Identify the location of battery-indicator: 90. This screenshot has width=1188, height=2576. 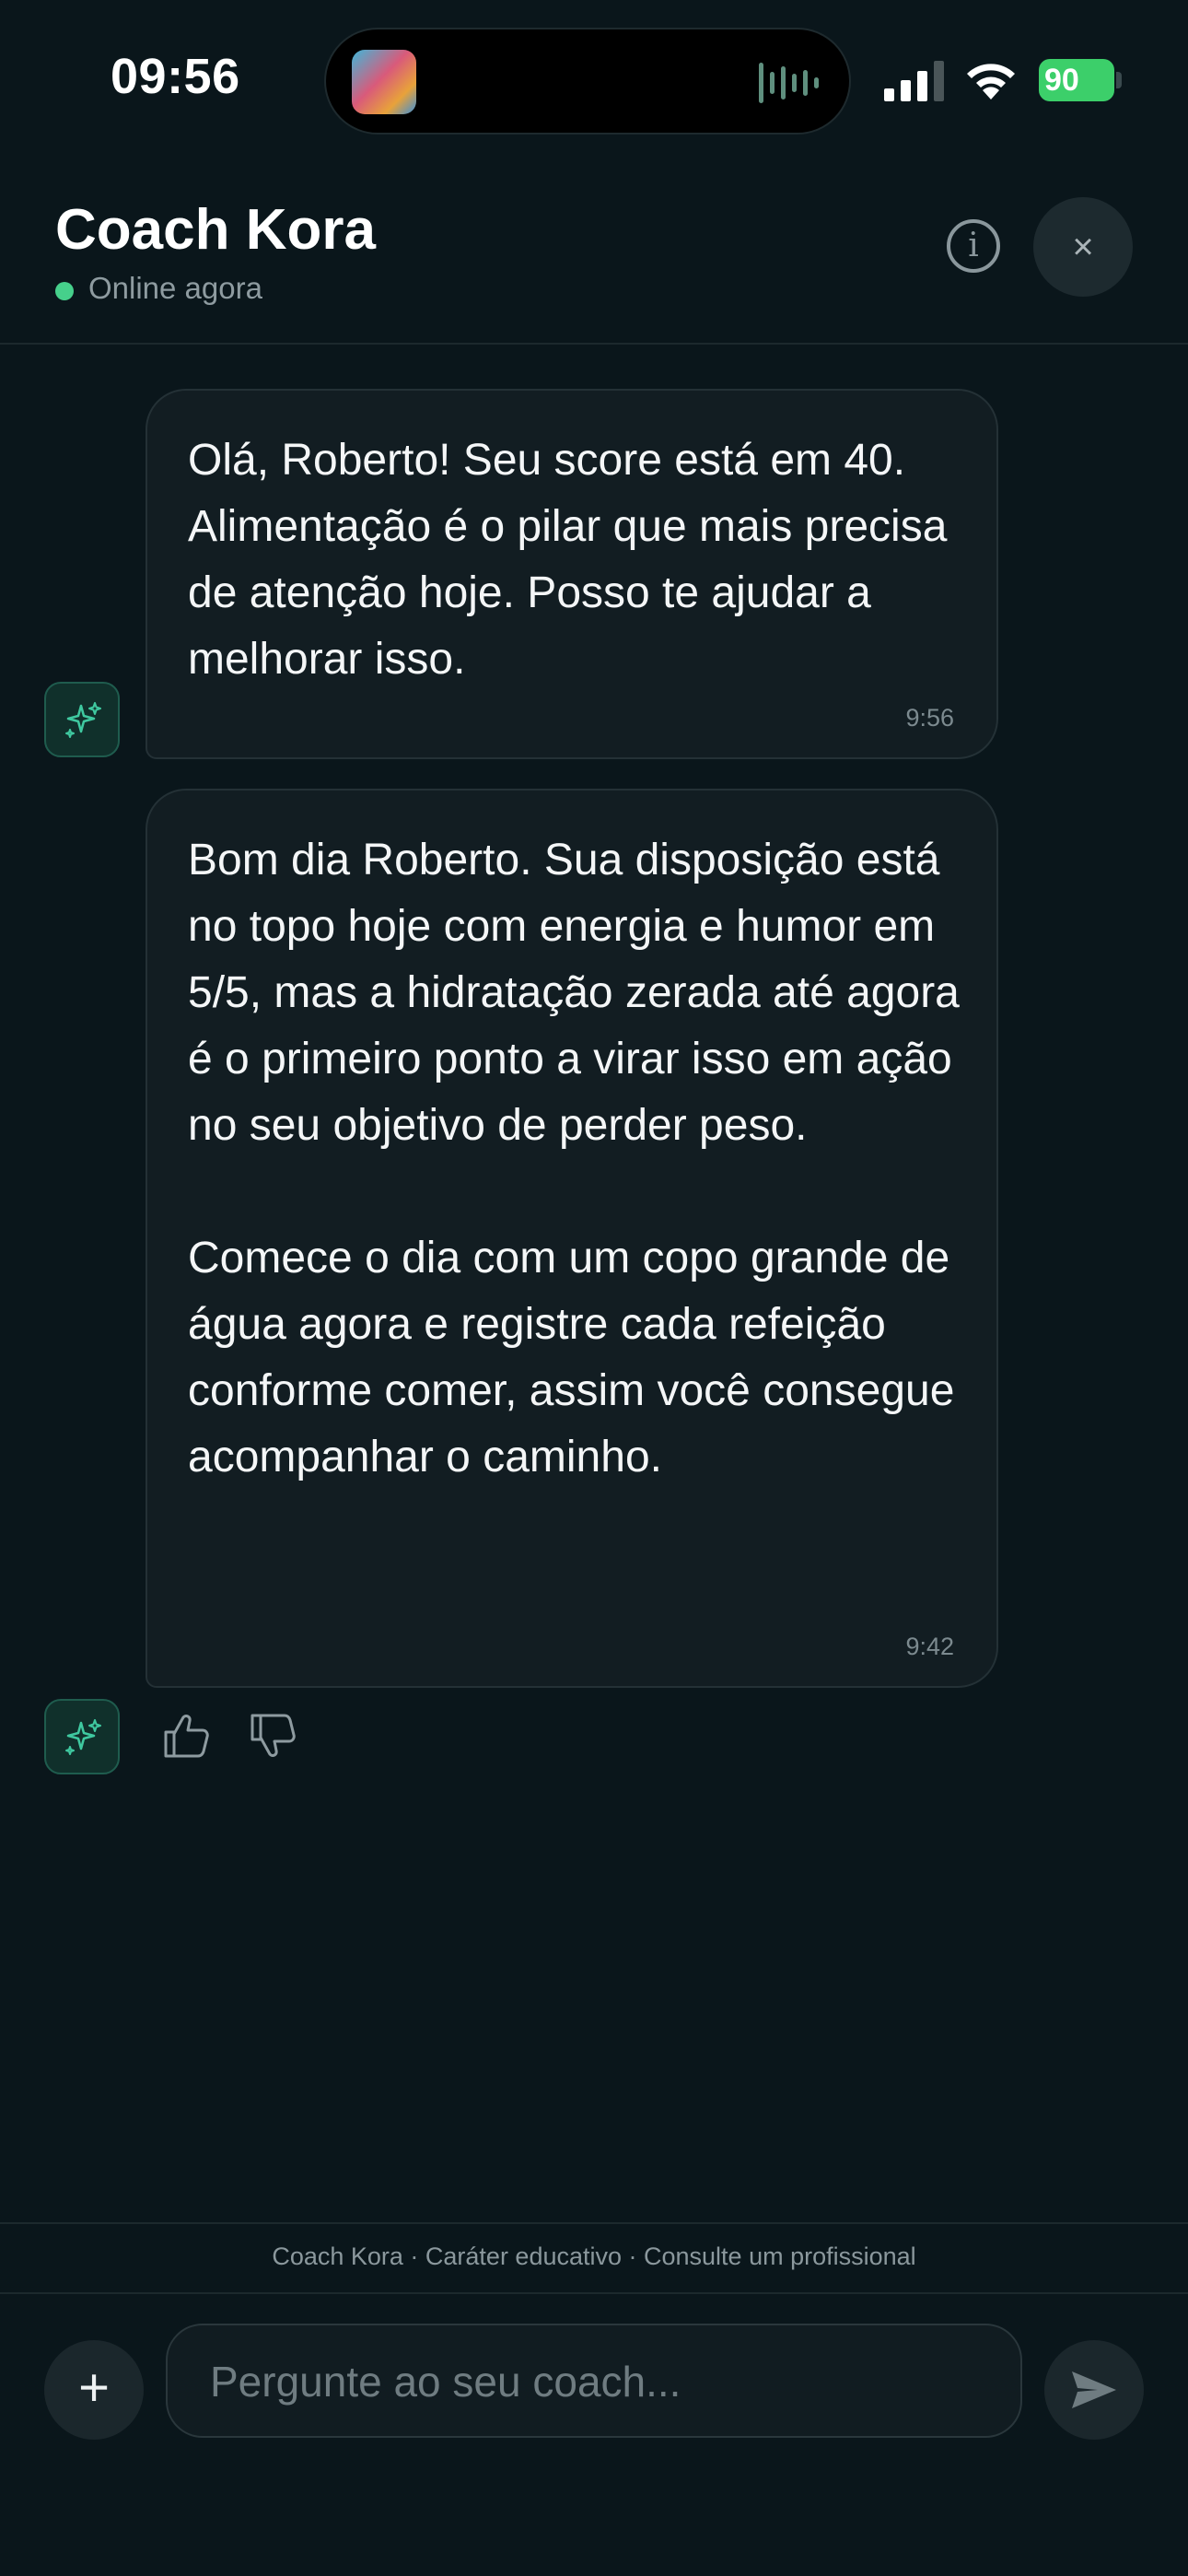
(1076, 80).